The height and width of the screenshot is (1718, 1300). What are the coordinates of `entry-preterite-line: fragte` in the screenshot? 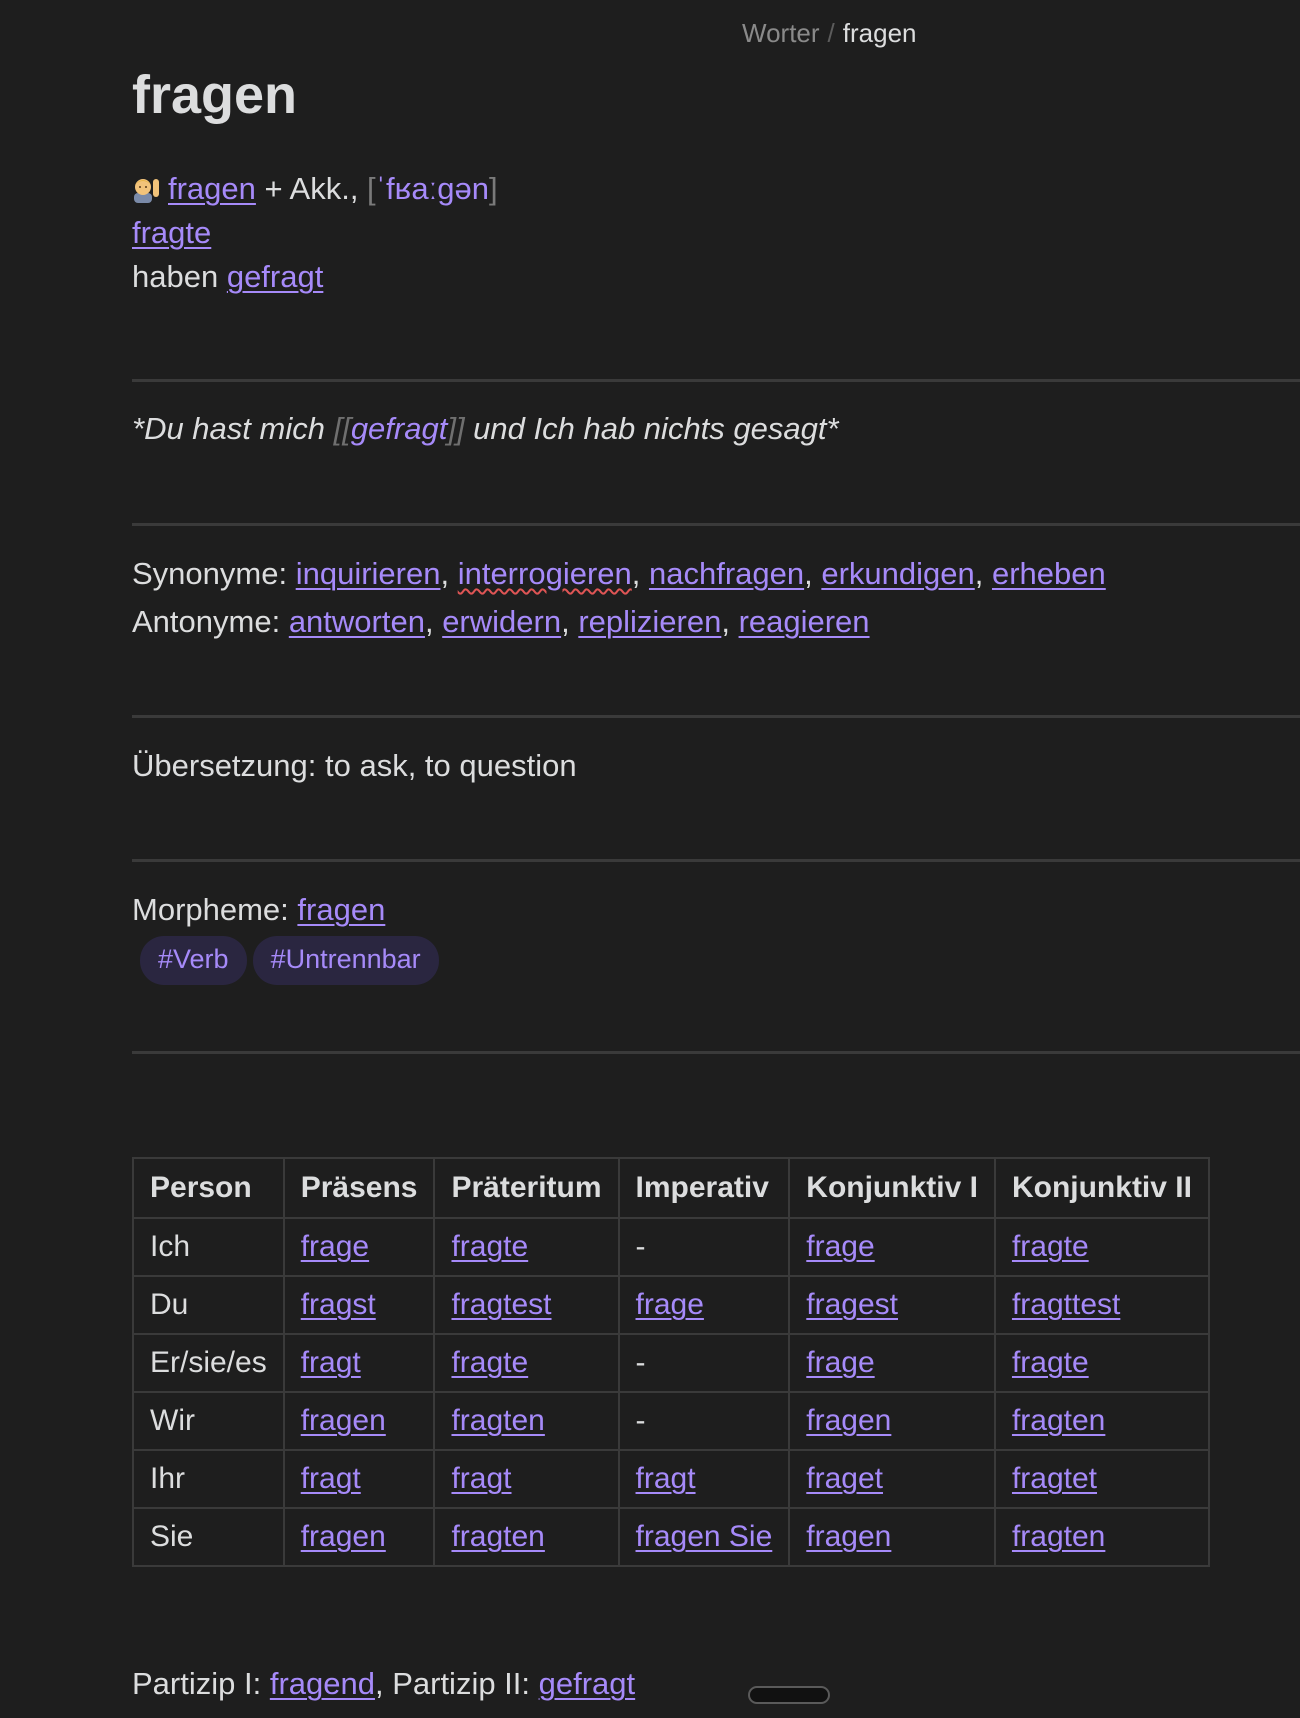 It's located at (171, 232).